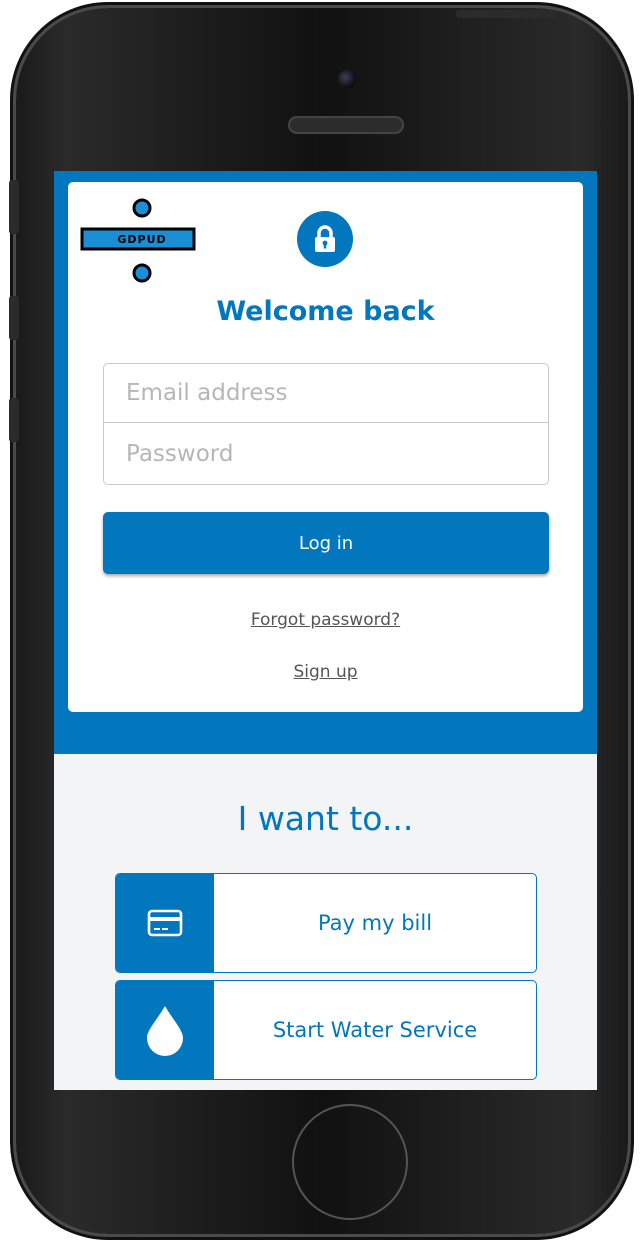 Image resolution: width=644 pixels, height=1242 pixels. I want to click on power-button, so click(506, 14).